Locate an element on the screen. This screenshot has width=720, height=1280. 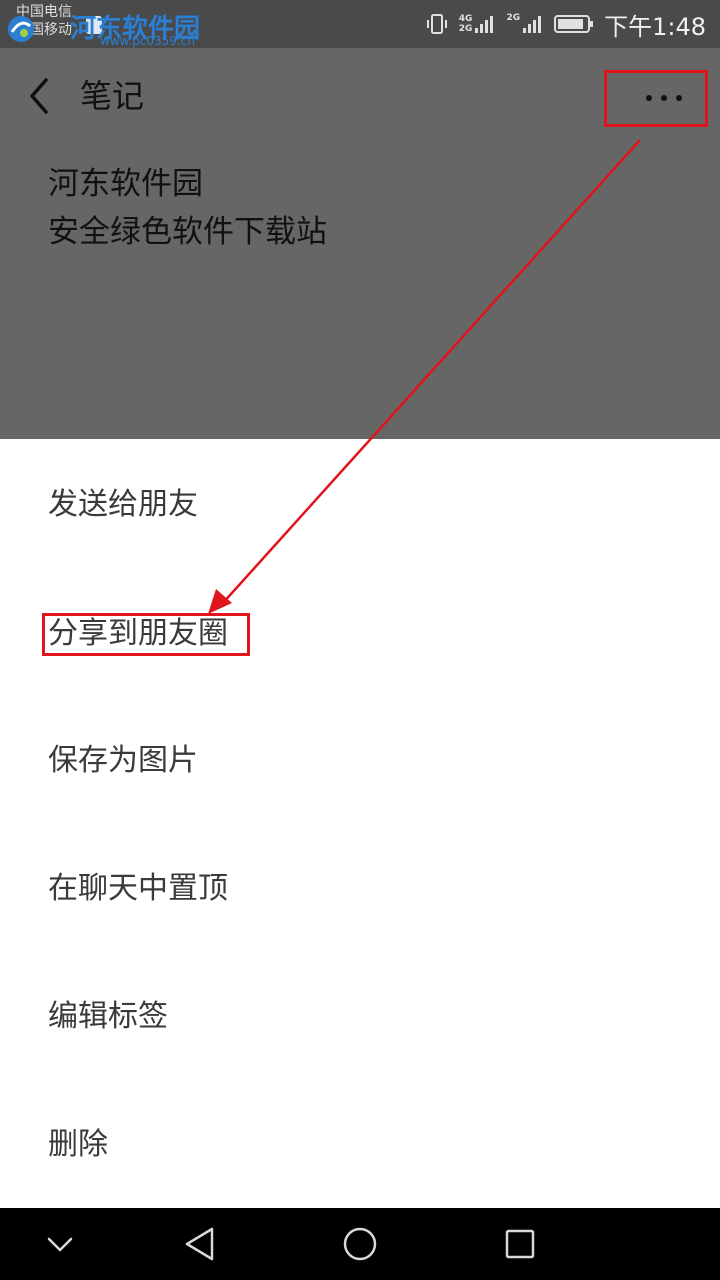
chevron-left-icon is located at coordinates (39, 96).